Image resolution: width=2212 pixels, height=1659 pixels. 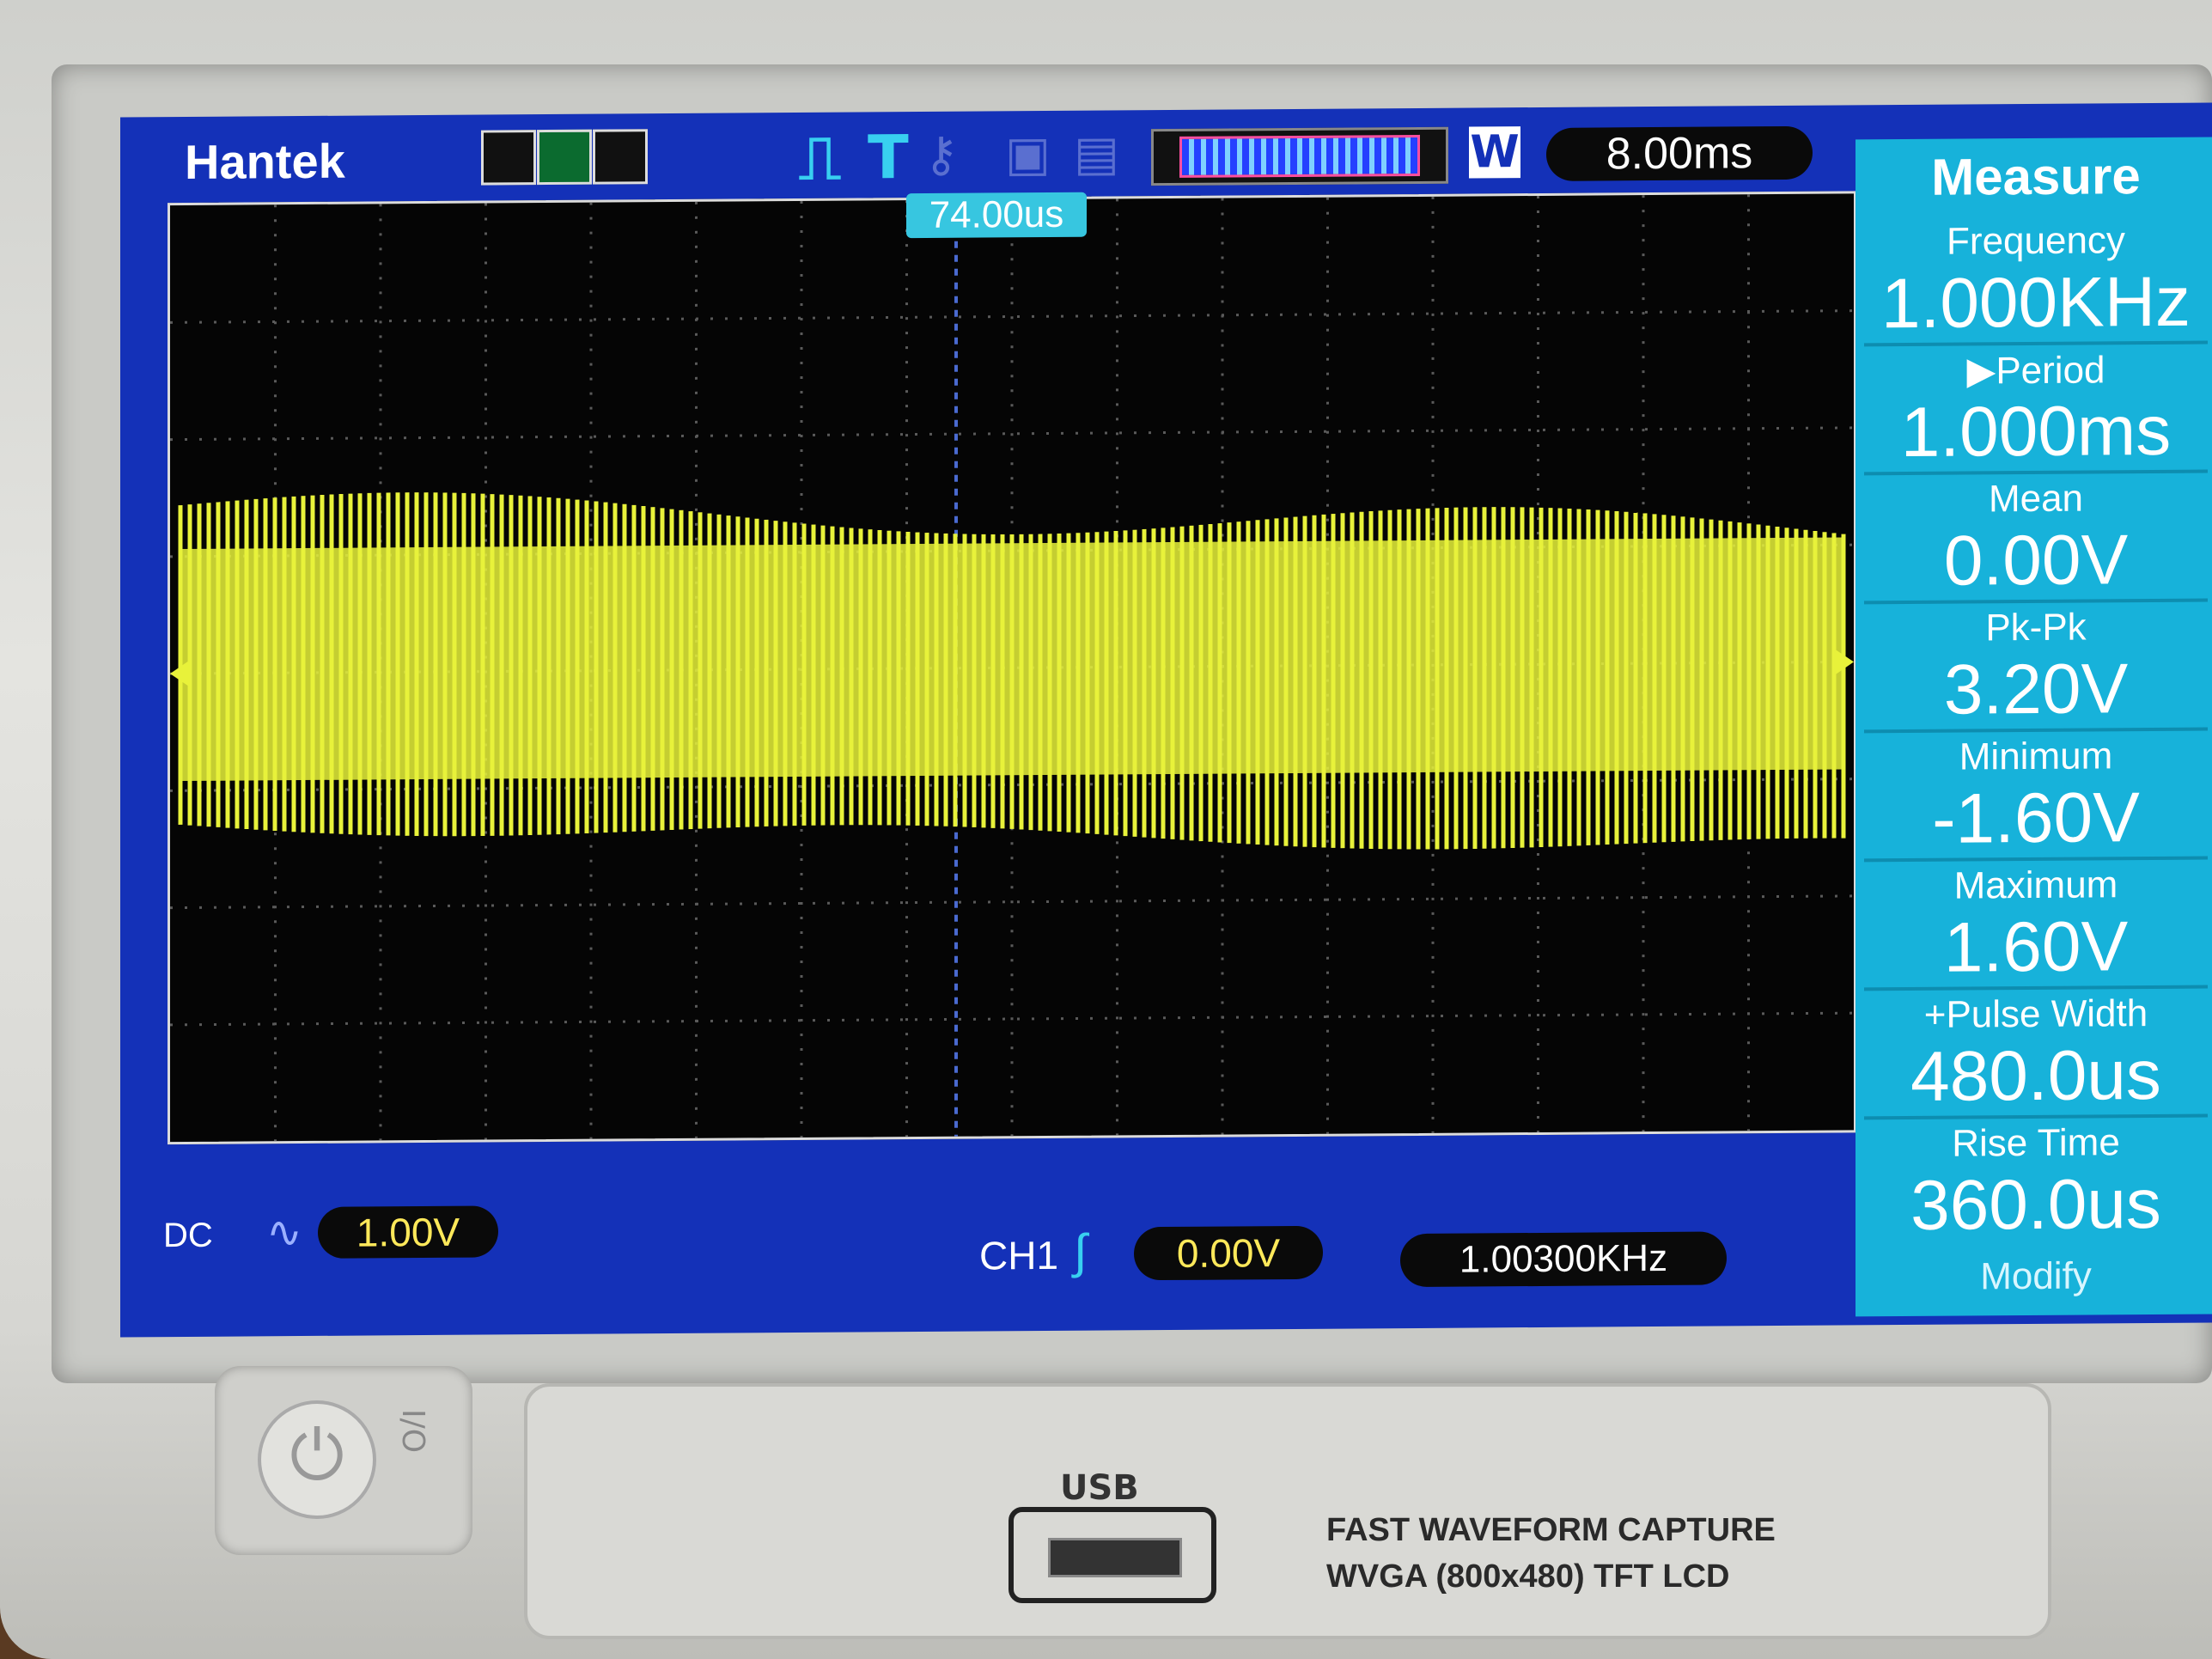 What do you see at coordinates (1528, 1576) in the screenshot?
I see `caption-line-2: WVGA (800x480) TFT LCD` at bounding box center [1528, 1576].